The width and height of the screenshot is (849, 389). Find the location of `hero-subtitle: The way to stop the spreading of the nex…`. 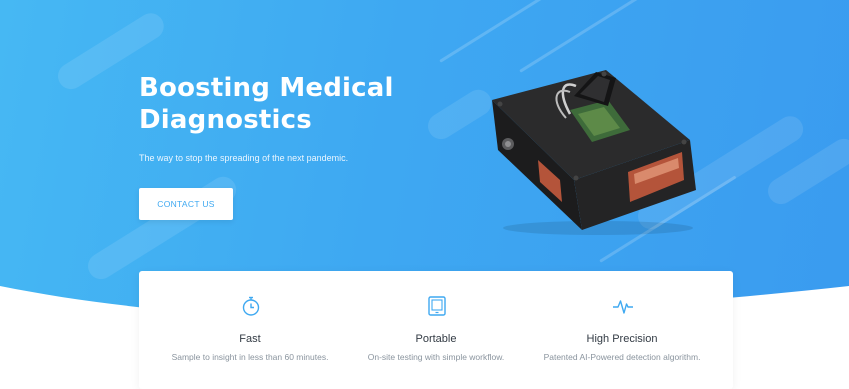

hero-subtitle: The way to stop the spreading of the nex… is located at coordinates (244, 158).